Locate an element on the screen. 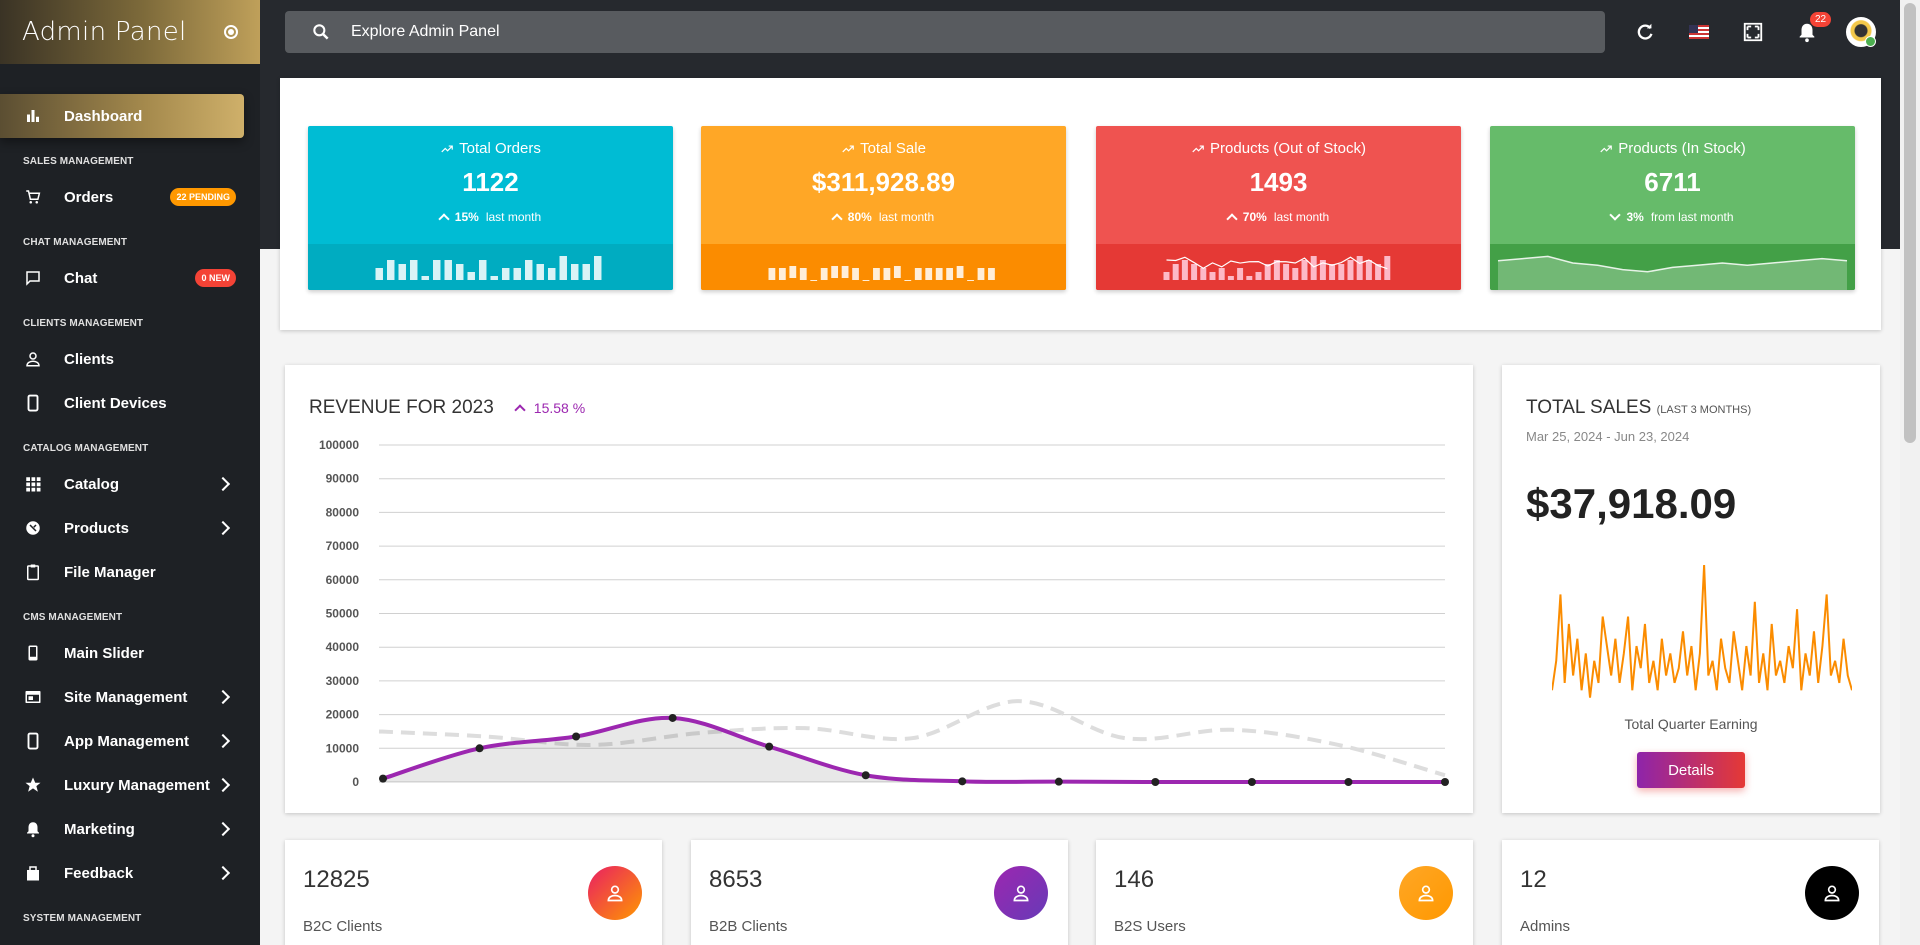 Image resolution: width=1920 pixels, height=945 pixels. trending-up-icon is located at coordinates (848, 148).